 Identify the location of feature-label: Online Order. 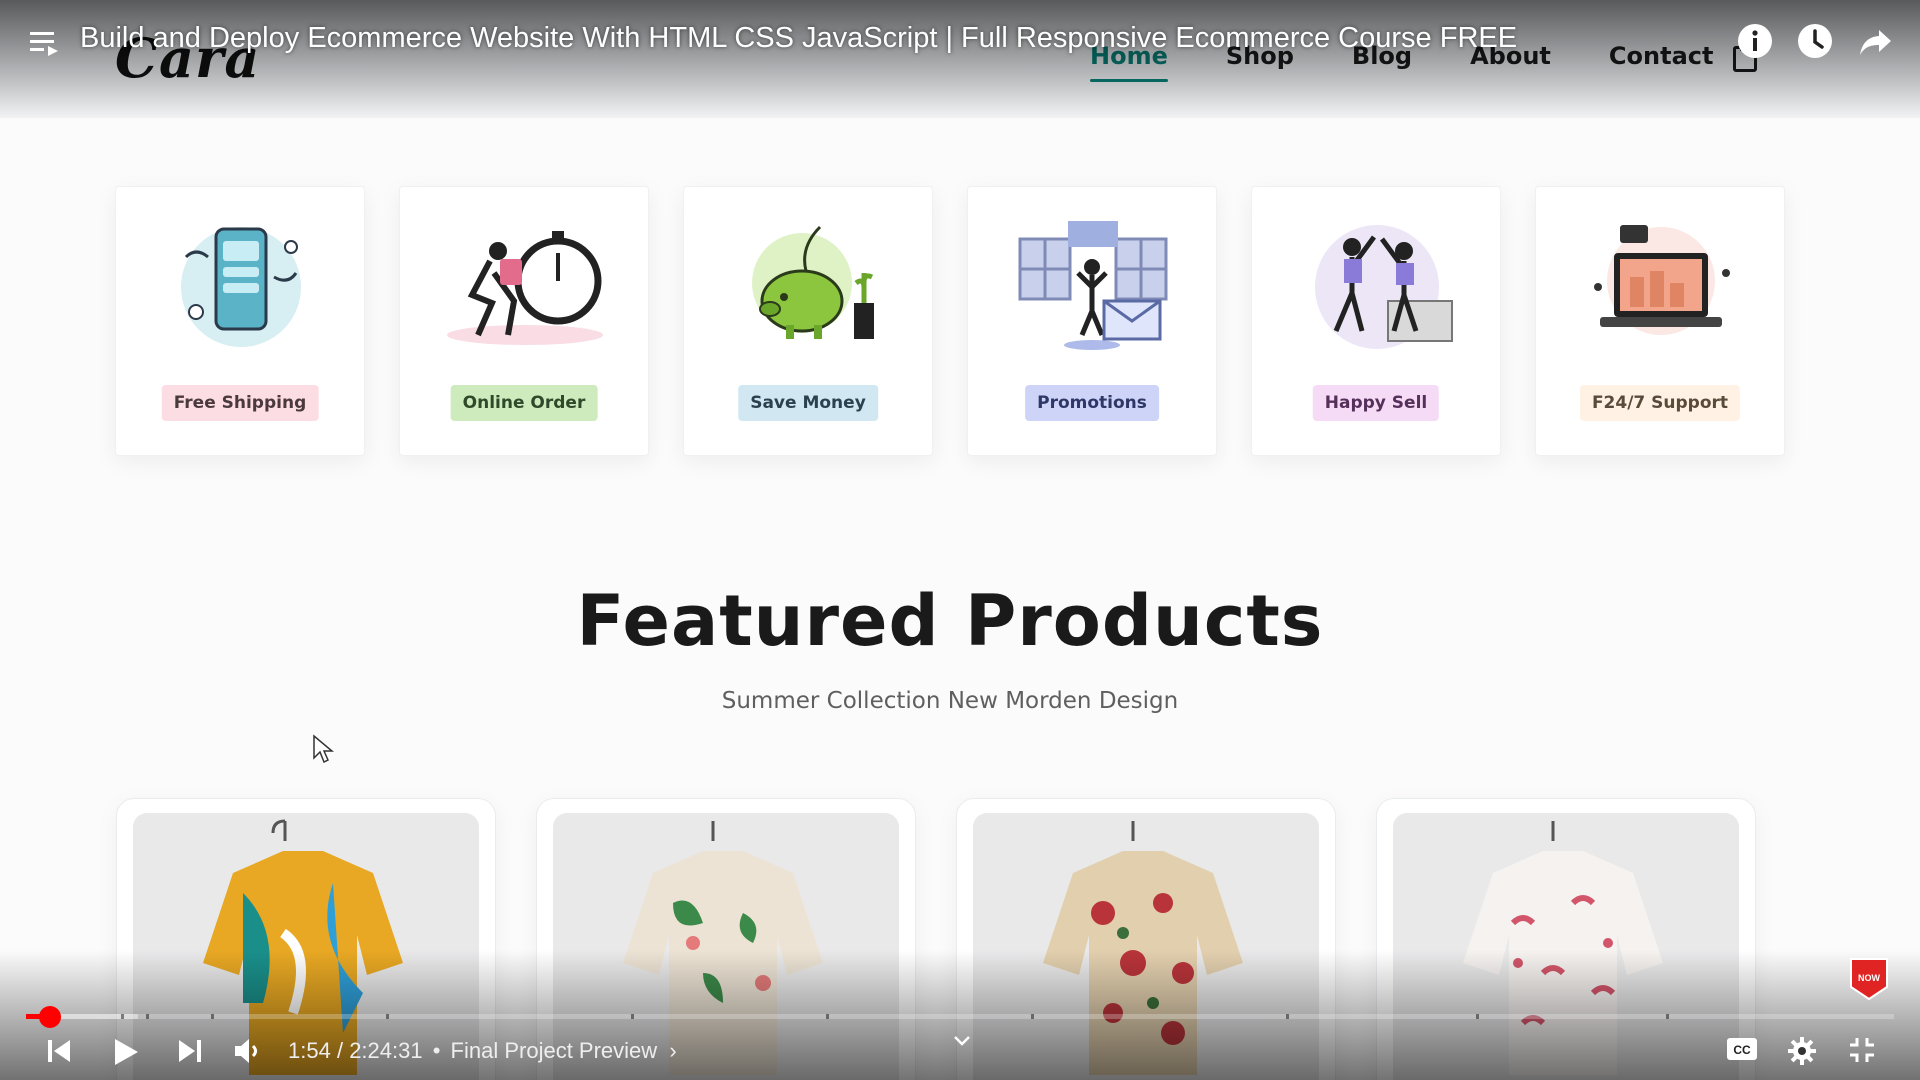
(524, 403).